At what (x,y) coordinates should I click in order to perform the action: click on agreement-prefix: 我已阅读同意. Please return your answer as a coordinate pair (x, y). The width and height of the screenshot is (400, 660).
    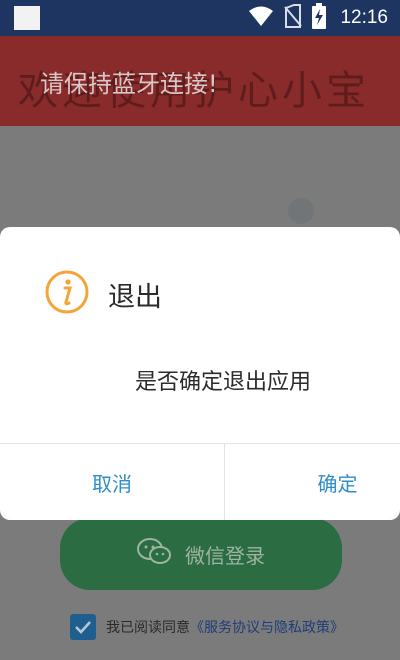
    Looking at the image, I should click on (148, 628).